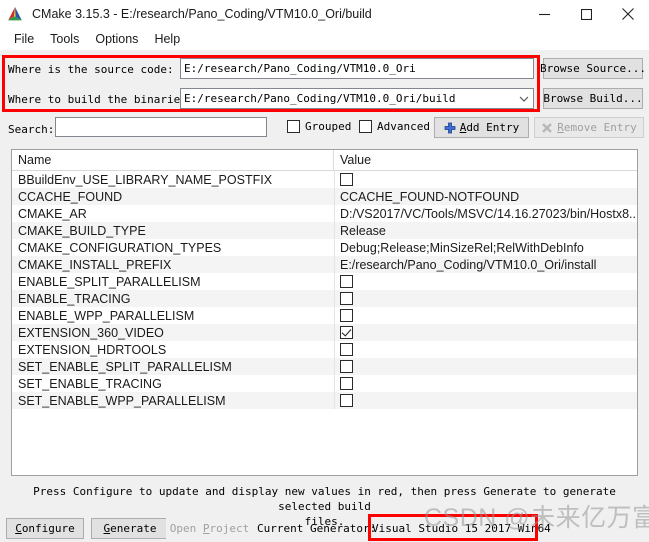 The image size is (649, 542). What do you see at coordinates (324, 39) in the screenshot?
I see `menu-bar: File Tools Options Help` at bounding box center [324, 39].